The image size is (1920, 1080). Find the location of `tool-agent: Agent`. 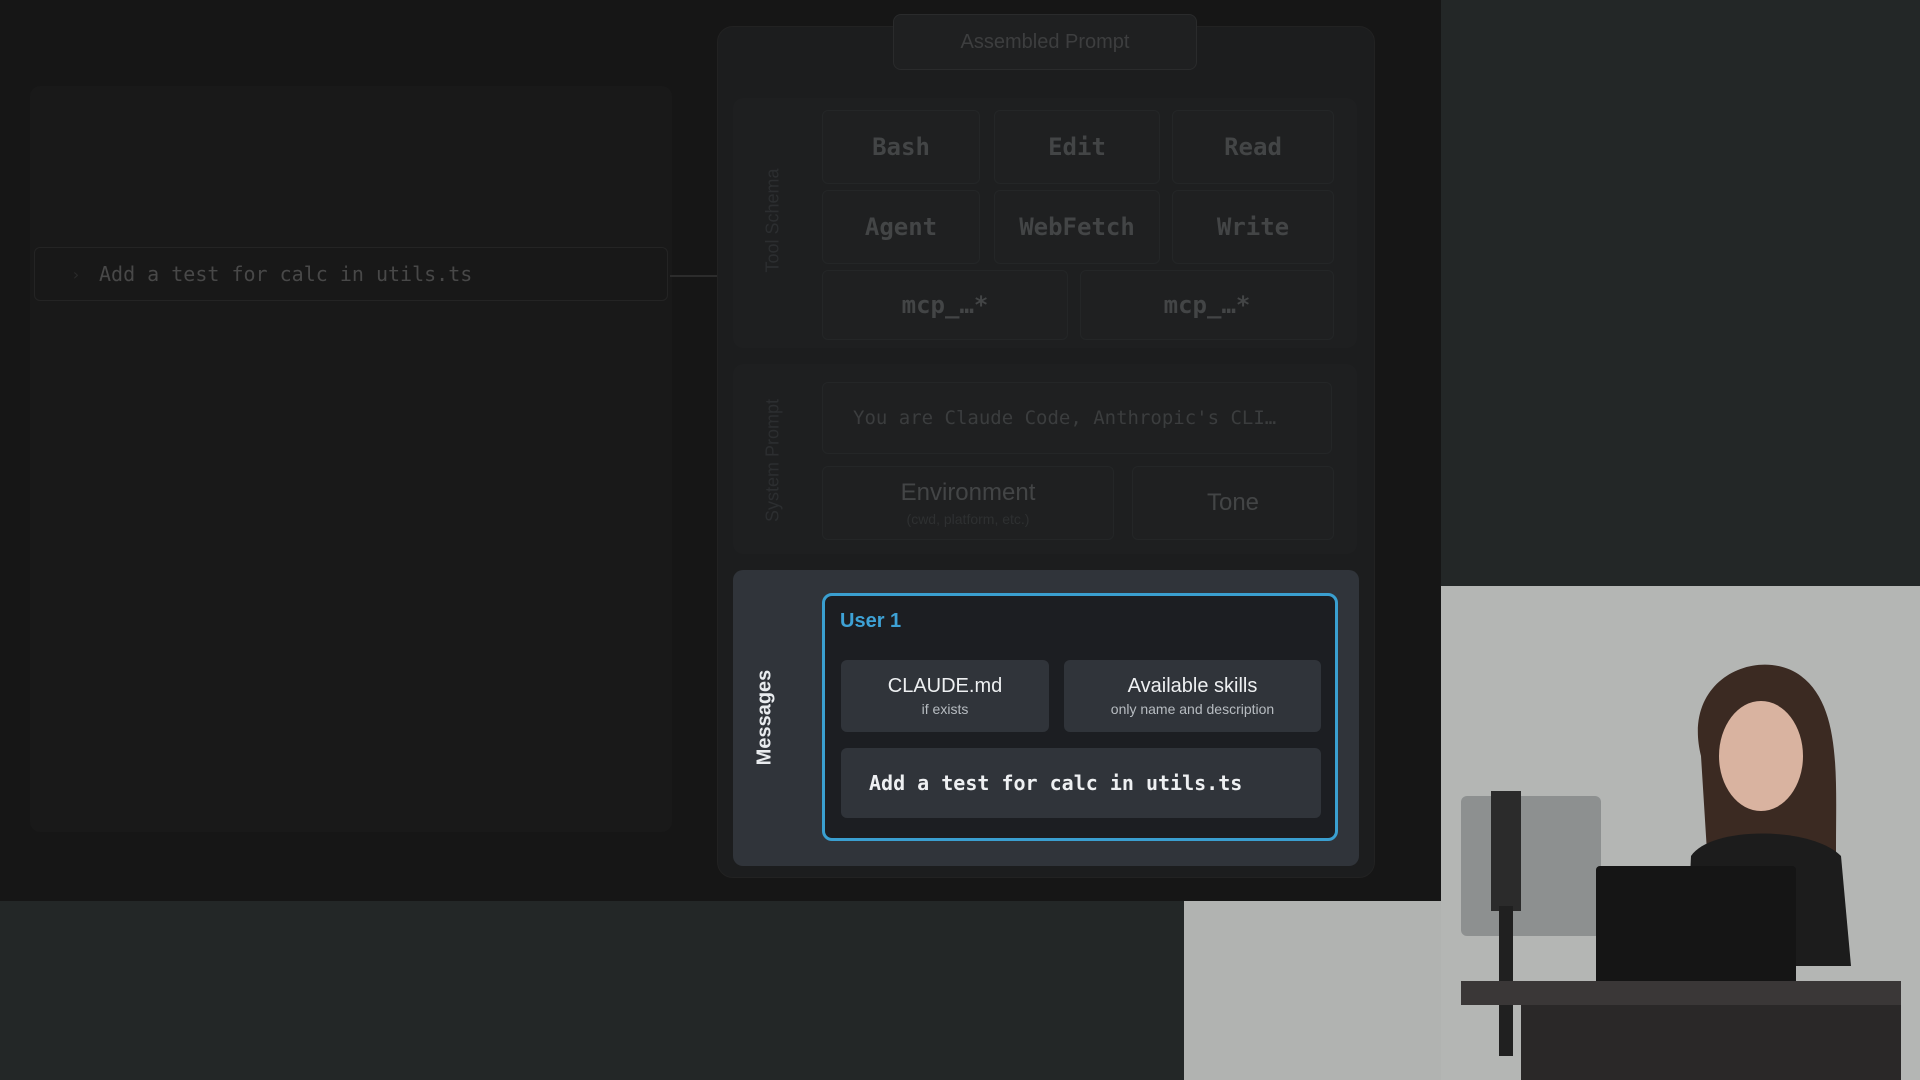

tool-agent: Agent is located at coordinates (901, 227).